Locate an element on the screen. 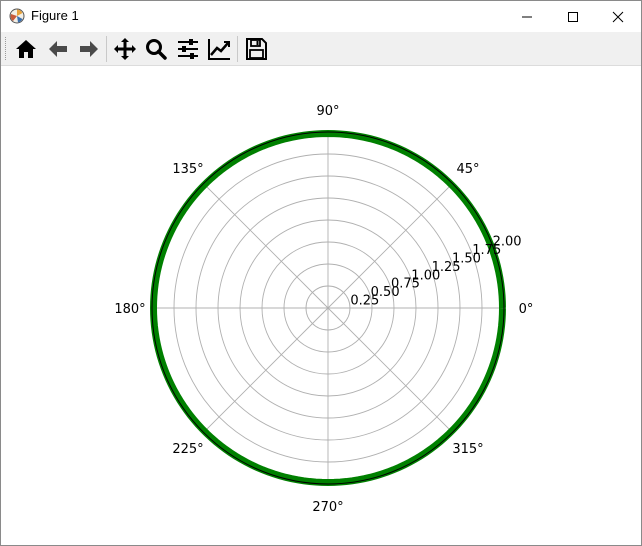 This screenshot has width=642, height=546. close-button is located at coordinates (618, 16).